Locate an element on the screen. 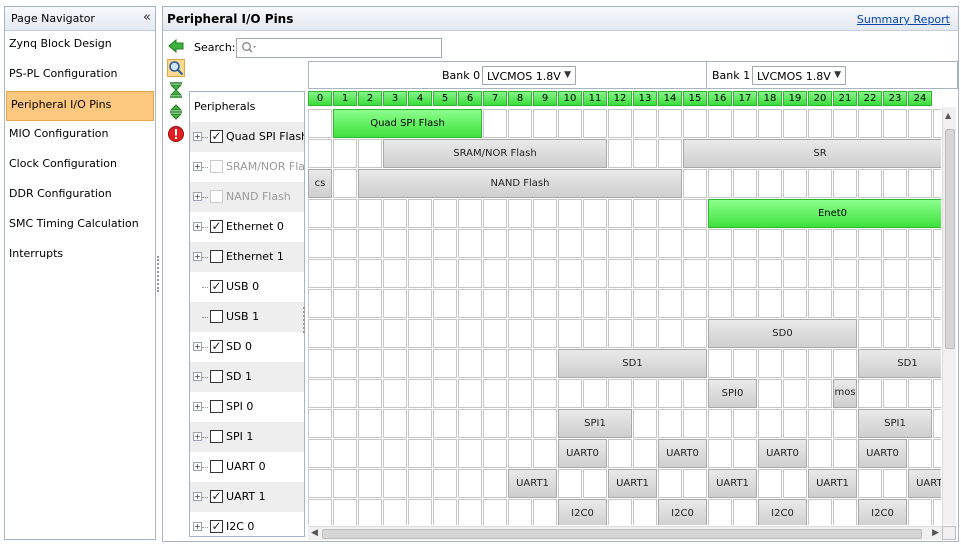  peripheral-checkbox is located at coordinates (216, 466).